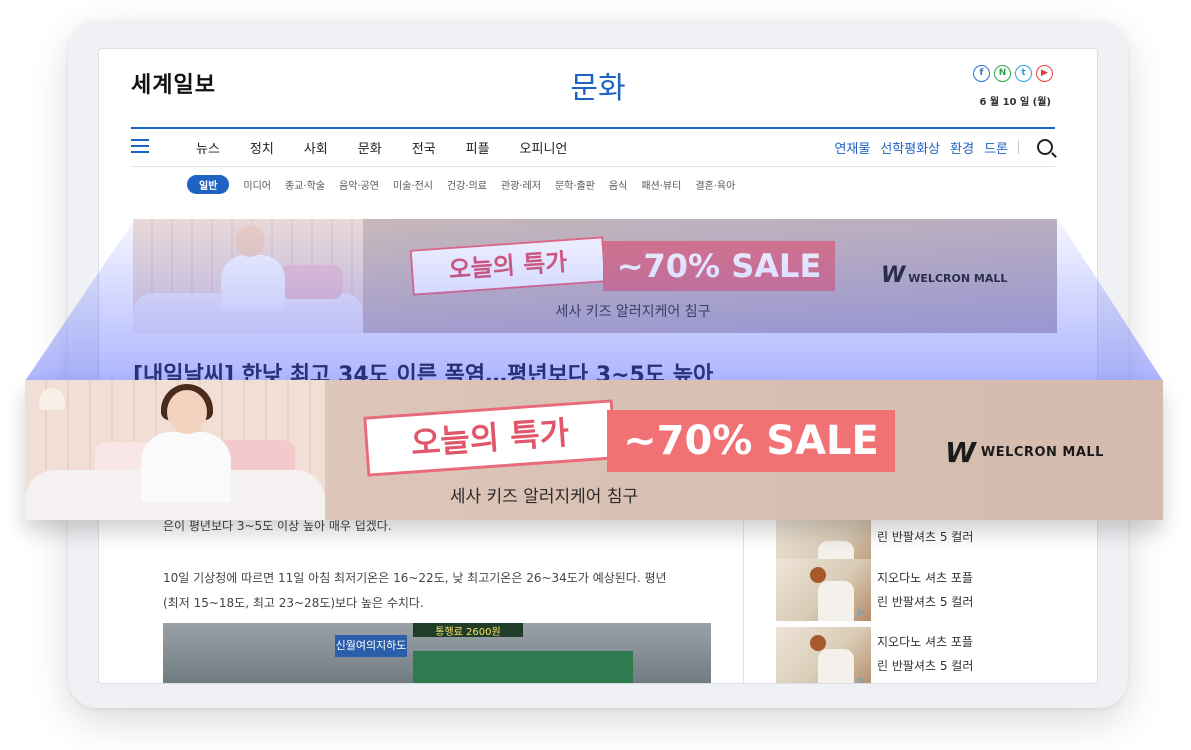  I want to click on article-text: (최저 15~18도, 최고 23~28도)보다 높은 수치다., so click(293, 603).